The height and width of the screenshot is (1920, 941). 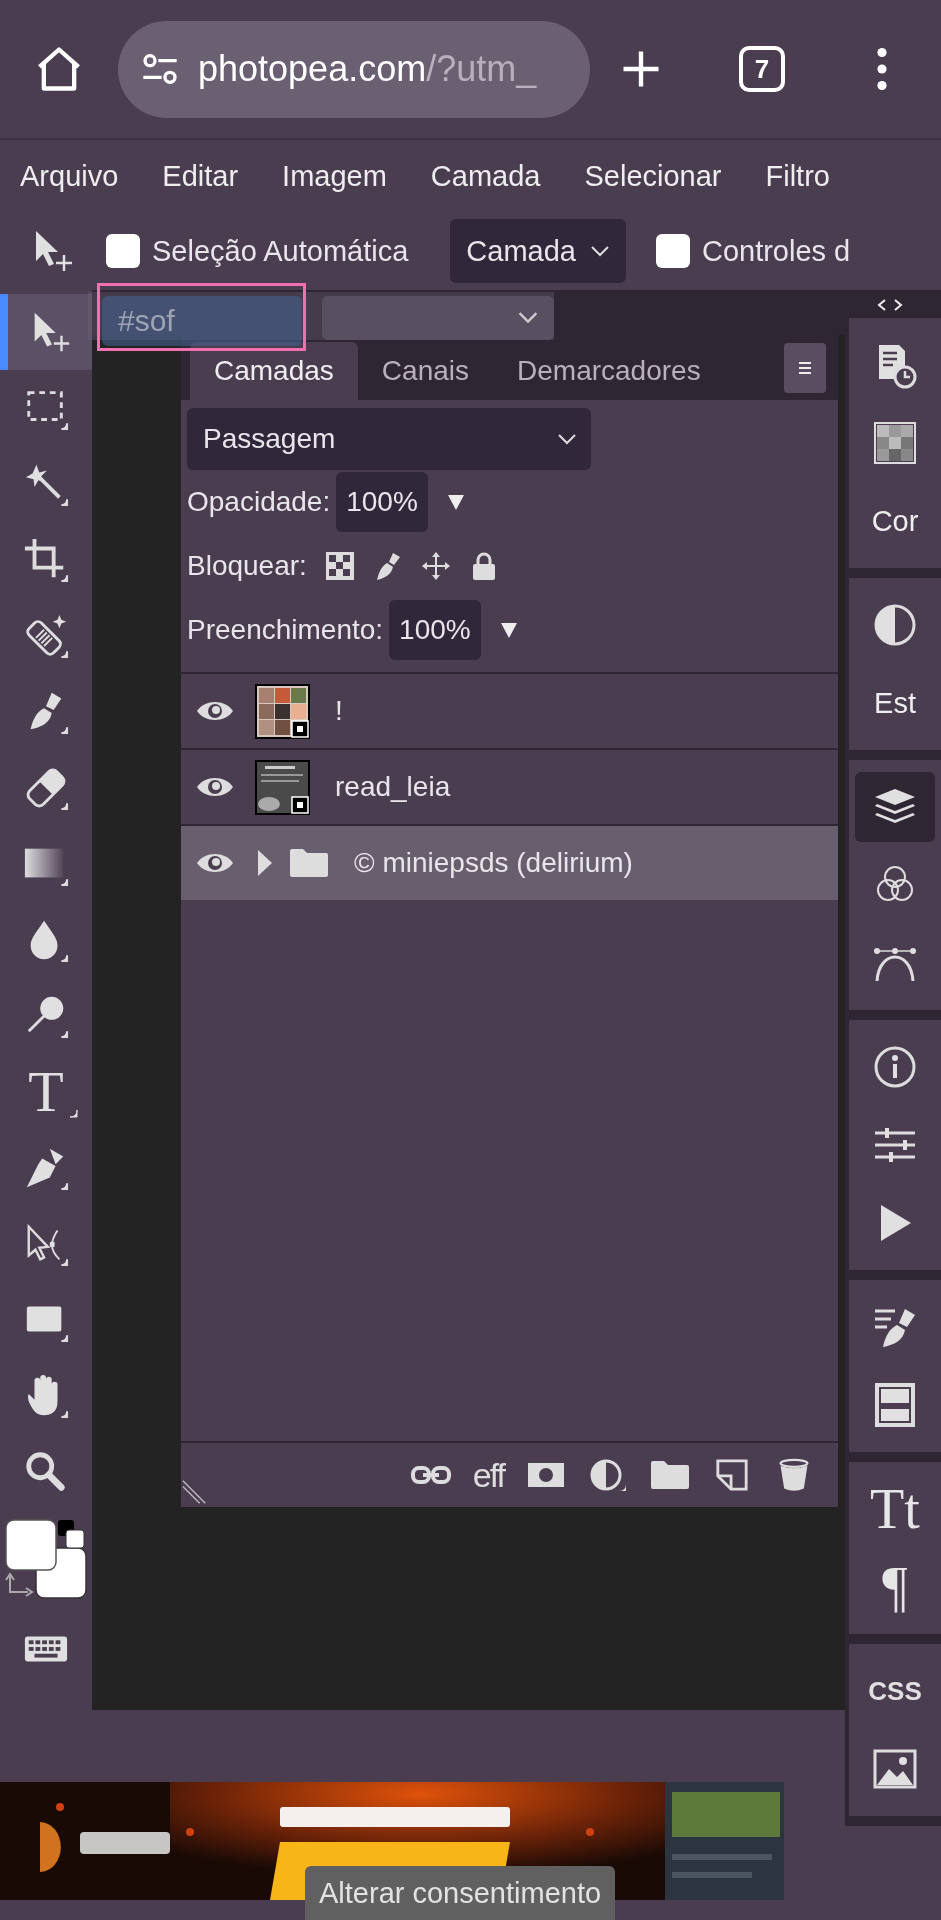 What do you see at coordinates (776, 251) in the screenshot?
I see `checkbox-label: Controles d` at bounding box center [776, 251].